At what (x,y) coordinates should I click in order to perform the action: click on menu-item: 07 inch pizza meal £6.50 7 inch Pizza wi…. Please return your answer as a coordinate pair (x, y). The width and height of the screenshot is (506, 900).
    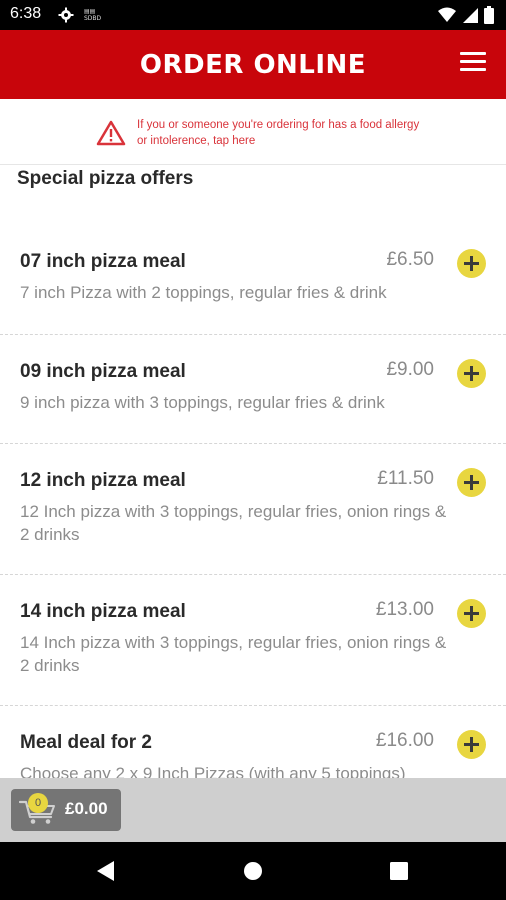
    Looking at the image, I should click on (253, 280).